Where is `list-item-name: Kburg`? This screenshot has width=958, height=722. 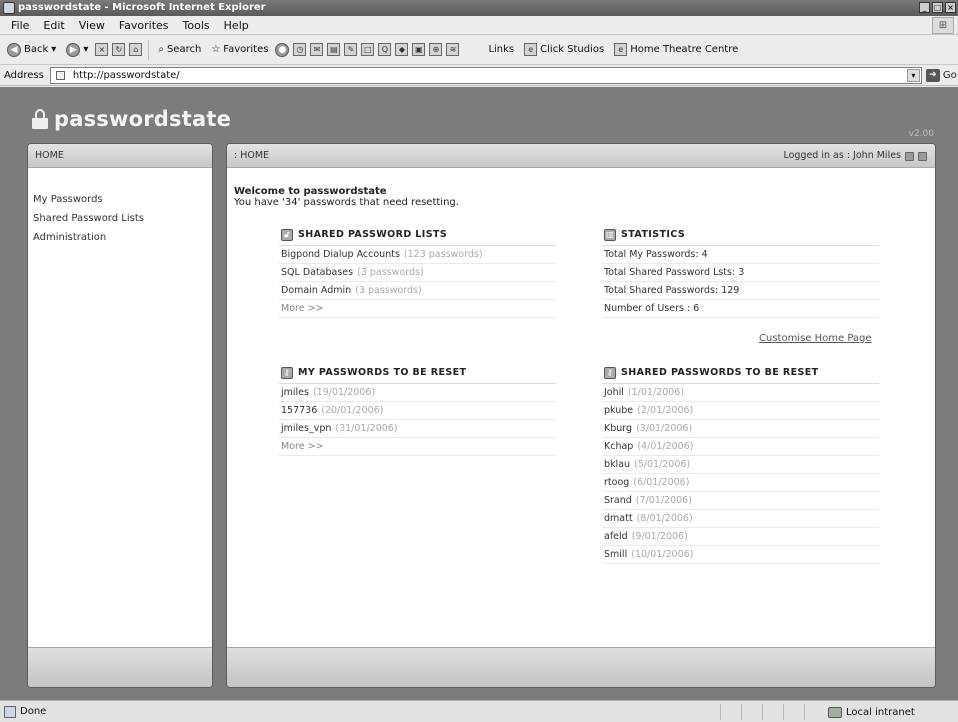
list-item-name: Kburg is located at coordinates (618, 428).